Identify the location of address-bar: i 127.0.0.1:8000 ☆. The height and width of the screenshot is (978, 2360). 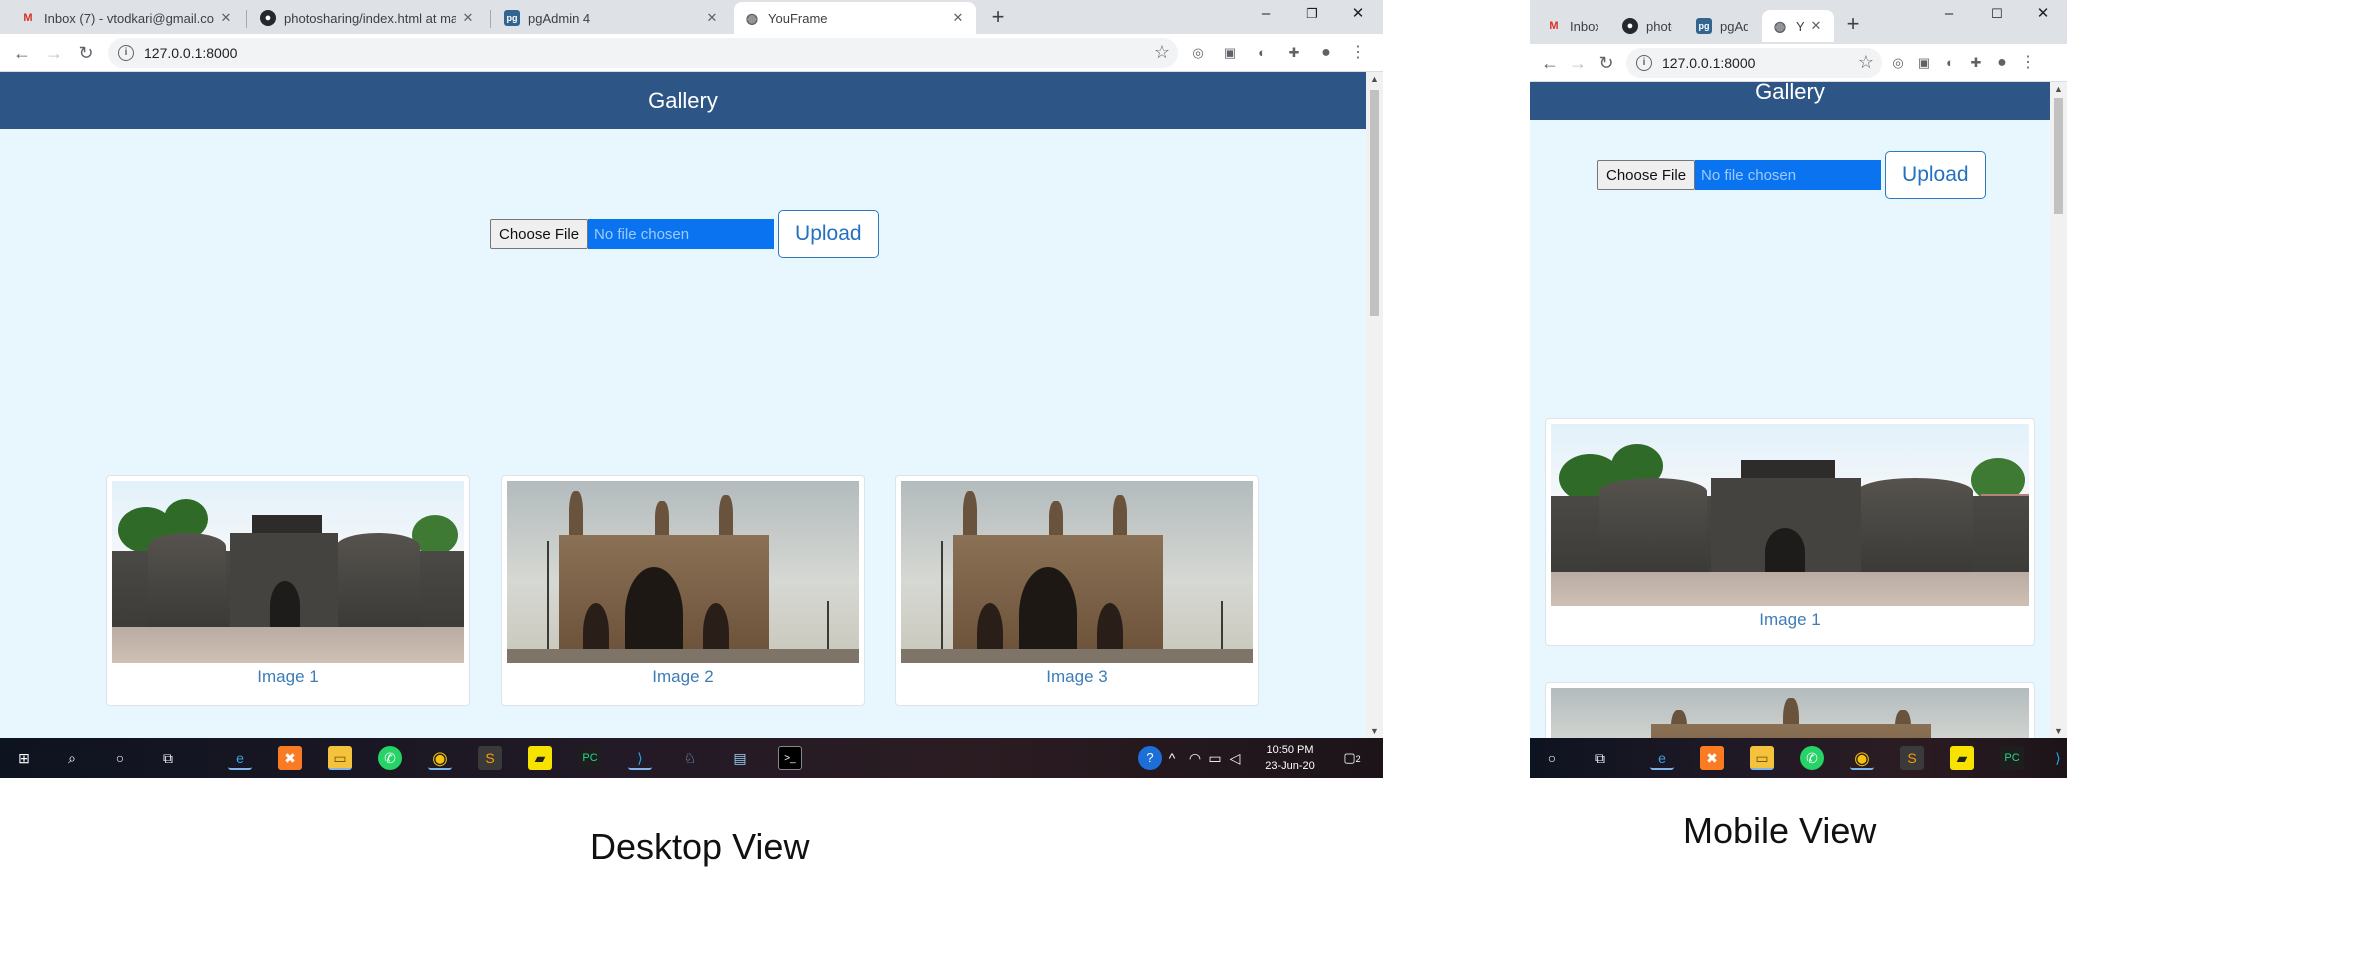
(643, 53).